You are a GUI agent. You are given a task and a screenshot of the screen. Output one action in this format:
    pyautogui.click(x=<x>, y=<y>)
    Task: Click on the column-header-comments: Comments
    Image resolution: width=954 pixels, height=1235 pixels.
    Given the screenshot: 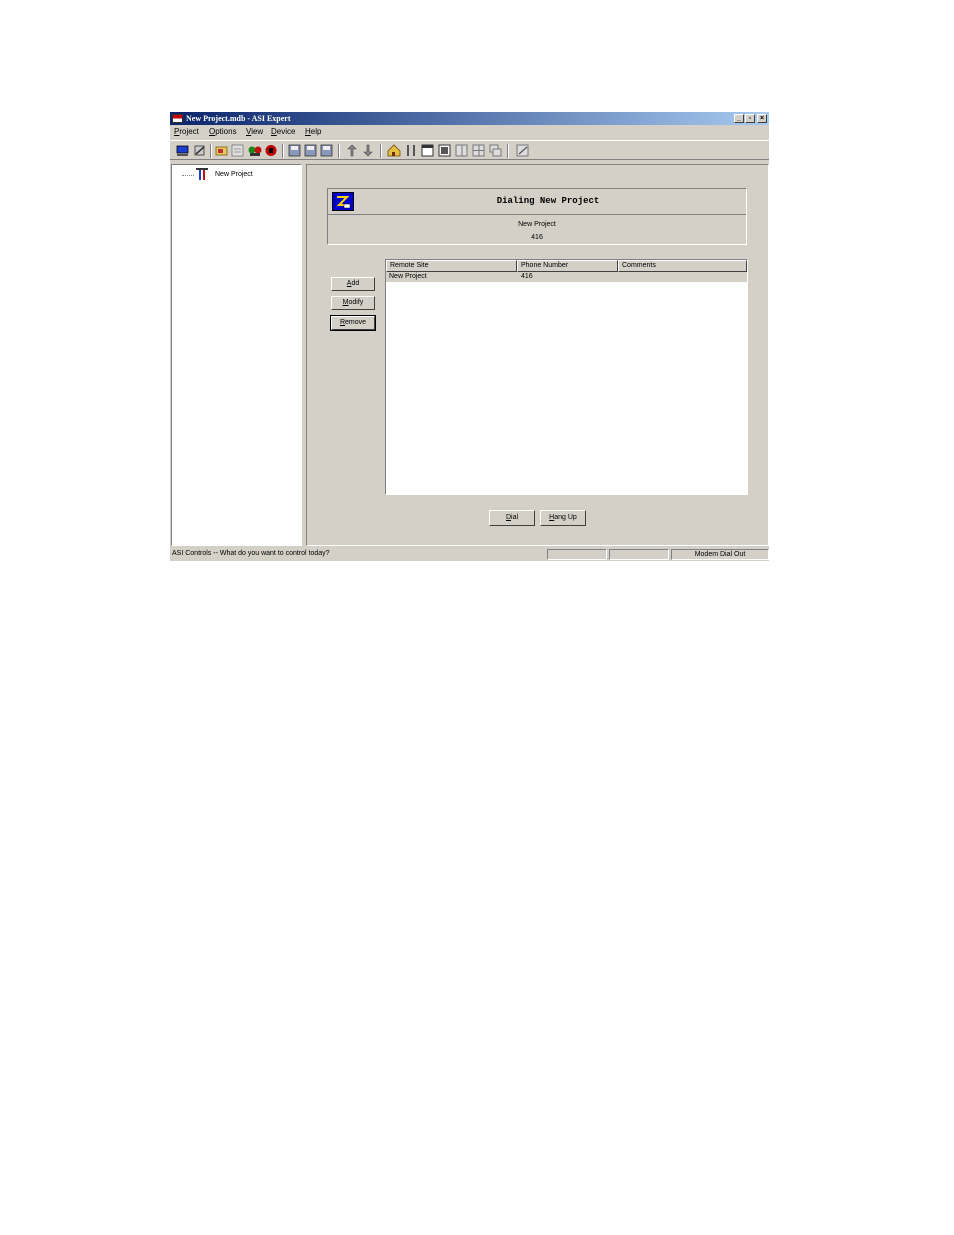 What is the action you would take?
    pyautogui.click(x=682, y=266)
    